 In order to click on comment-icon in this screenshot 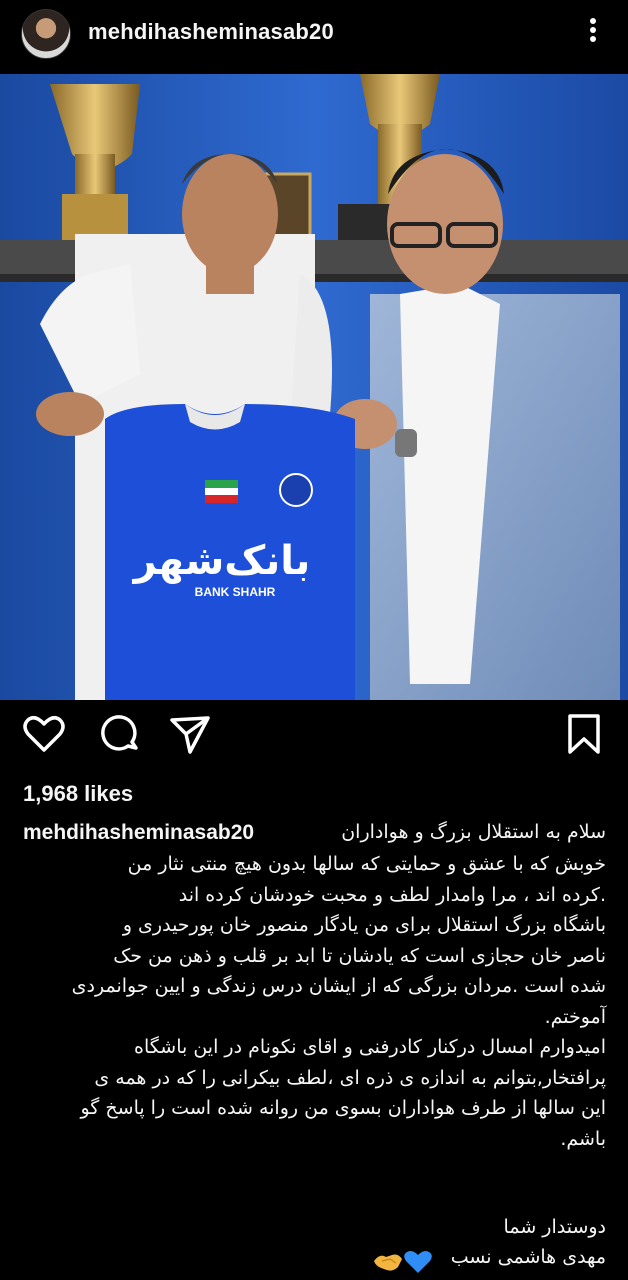, I will do `click(122, 736)`.